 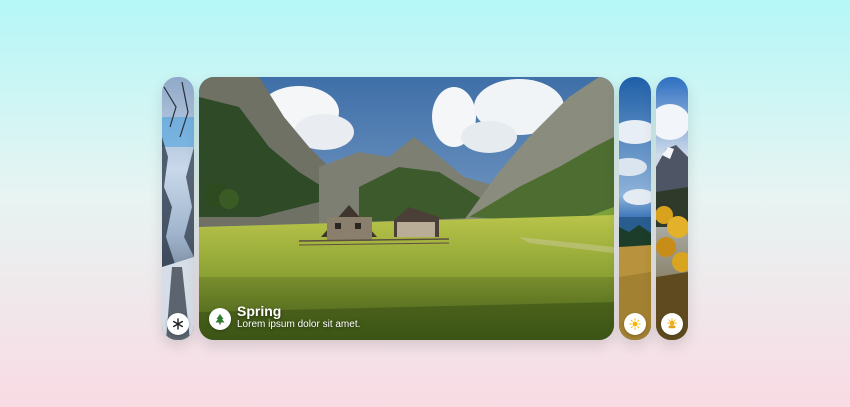 I want to click on winter-photo, so click(x=178, y=208).